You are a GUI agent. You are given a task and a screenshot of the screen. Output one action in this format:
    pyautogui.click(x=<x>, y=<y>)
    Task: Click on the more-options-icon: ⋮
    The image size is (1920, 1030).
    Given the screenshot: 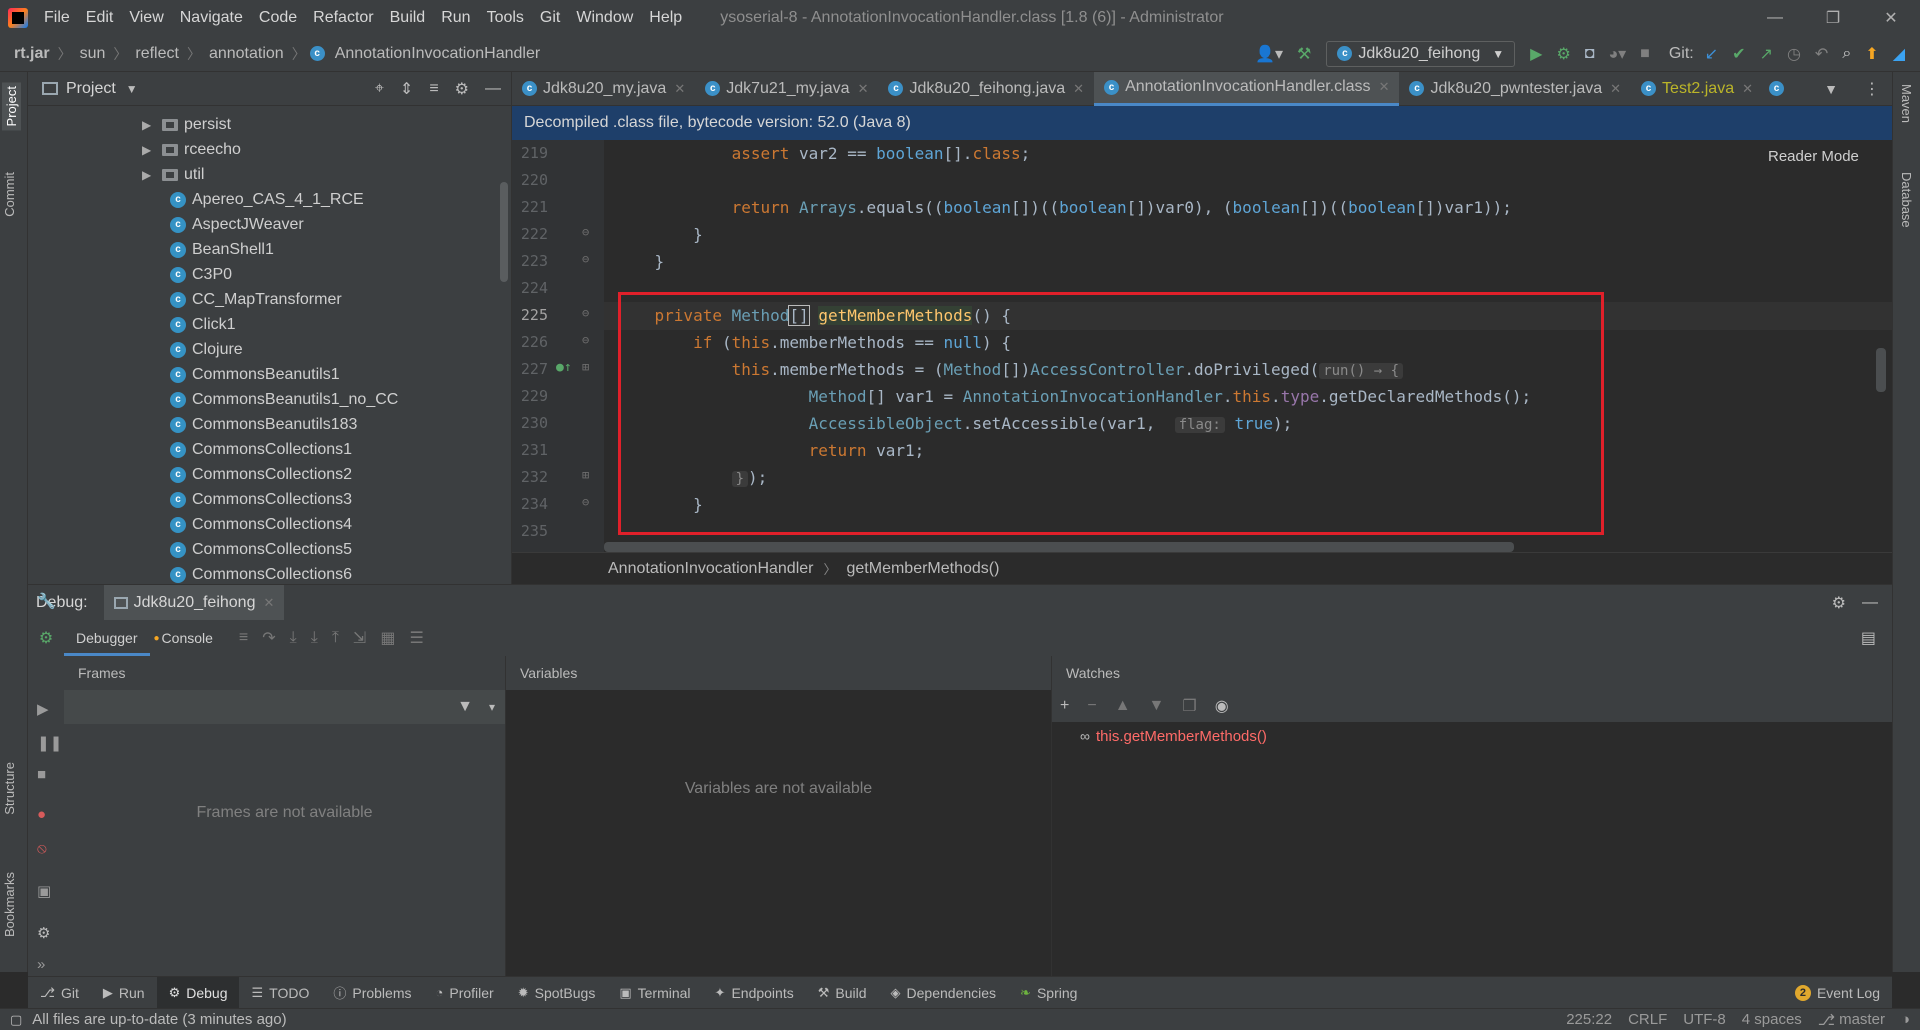 What is the action you would take?
    pyautogui.click(x=1872, y=89)
    